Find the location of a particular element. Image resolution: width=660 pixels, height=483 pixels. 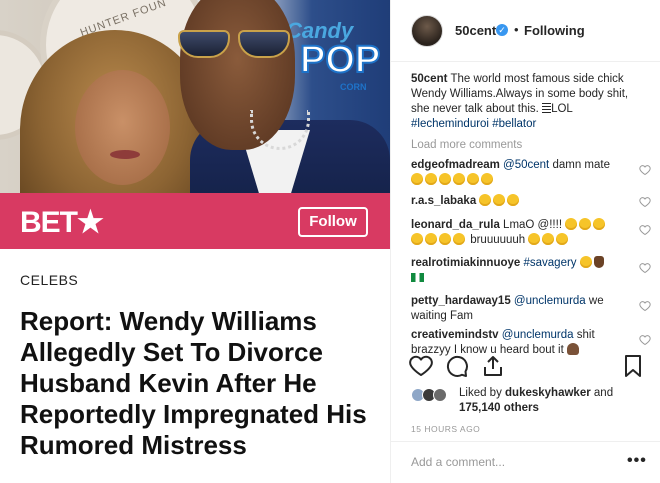

comment-username: petty_hardaway15 is located at coordinates (461, 301).